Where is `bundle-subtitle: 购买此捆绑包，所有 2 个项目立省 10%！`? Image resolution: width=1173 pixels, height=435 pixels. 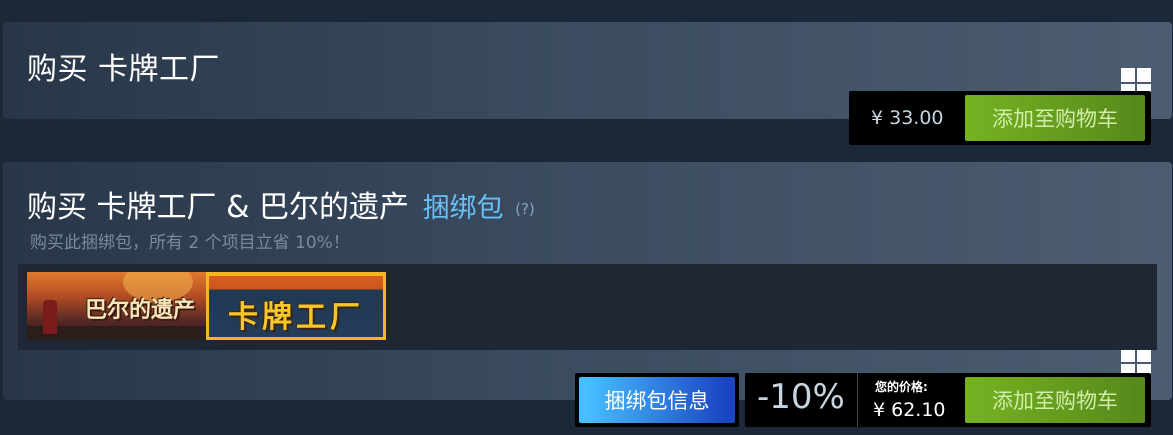
bundle-subtitle: 购买此捆绑包，所有 2 个项目立省 10%！ is located at coordinates (190, 243).